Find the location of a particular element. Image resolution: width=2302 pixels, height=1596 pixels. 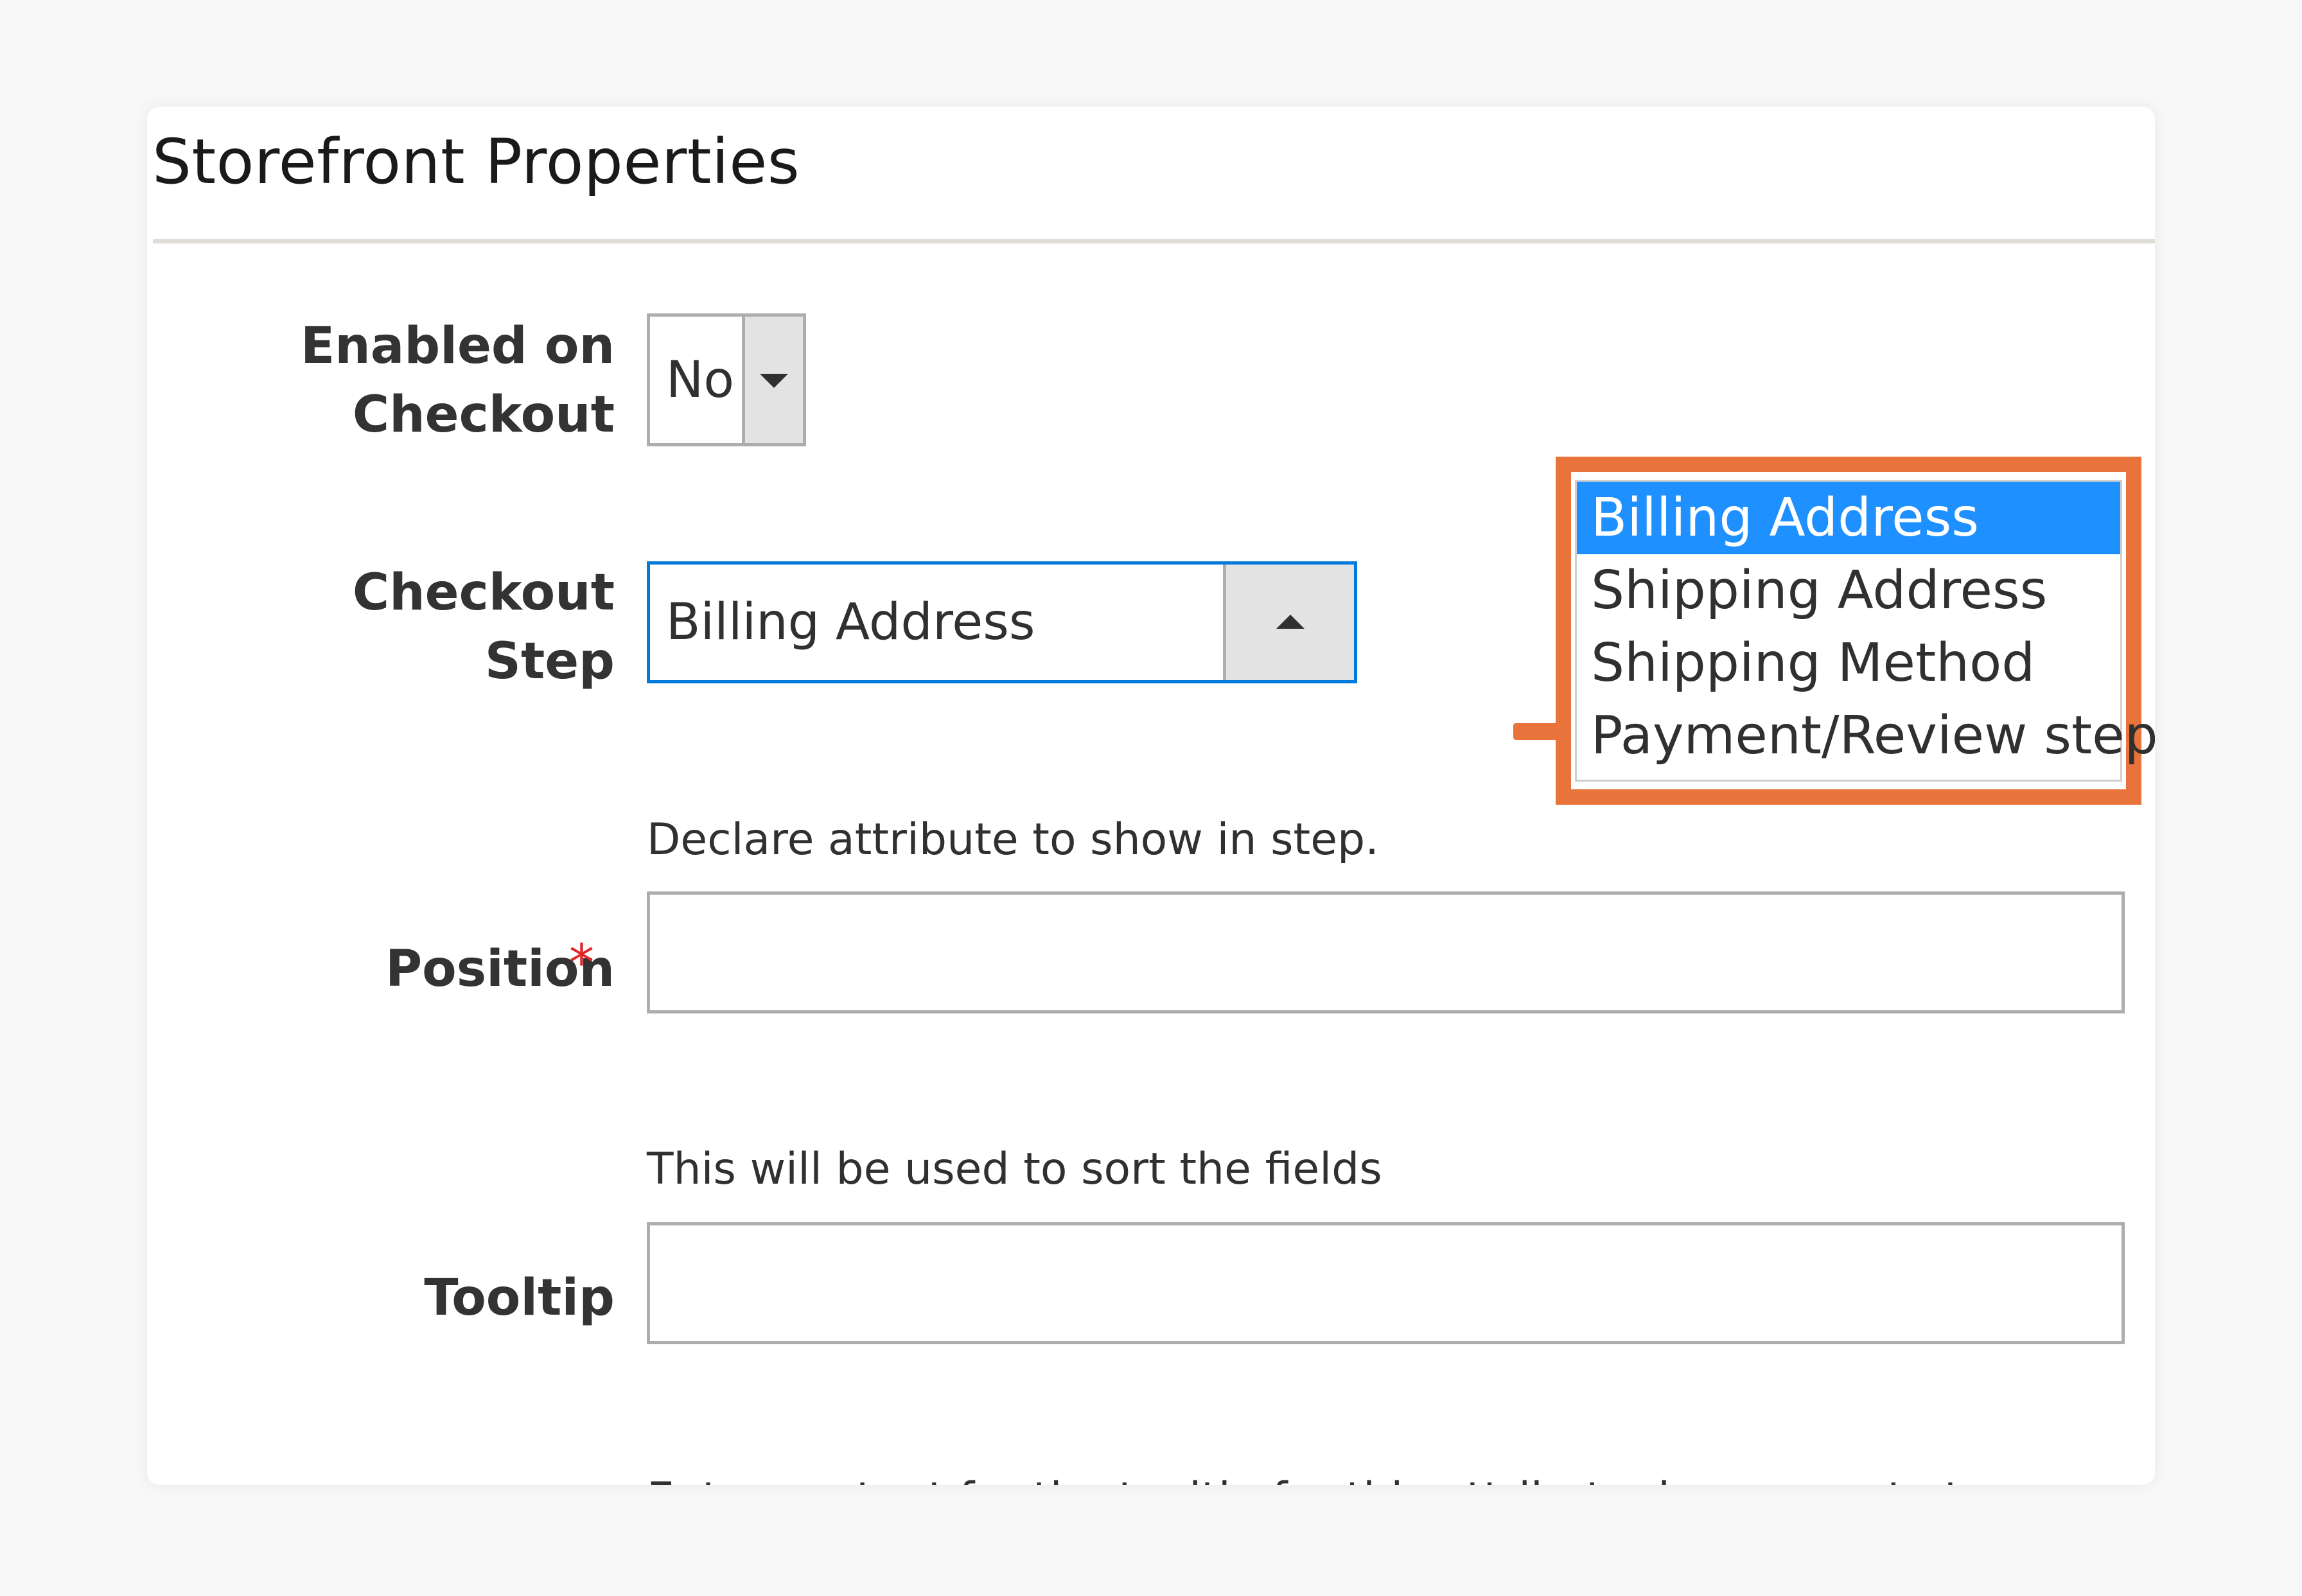

enabled-on-checkout-label: Enabled on Checkout is located at coordinates (458, 381).